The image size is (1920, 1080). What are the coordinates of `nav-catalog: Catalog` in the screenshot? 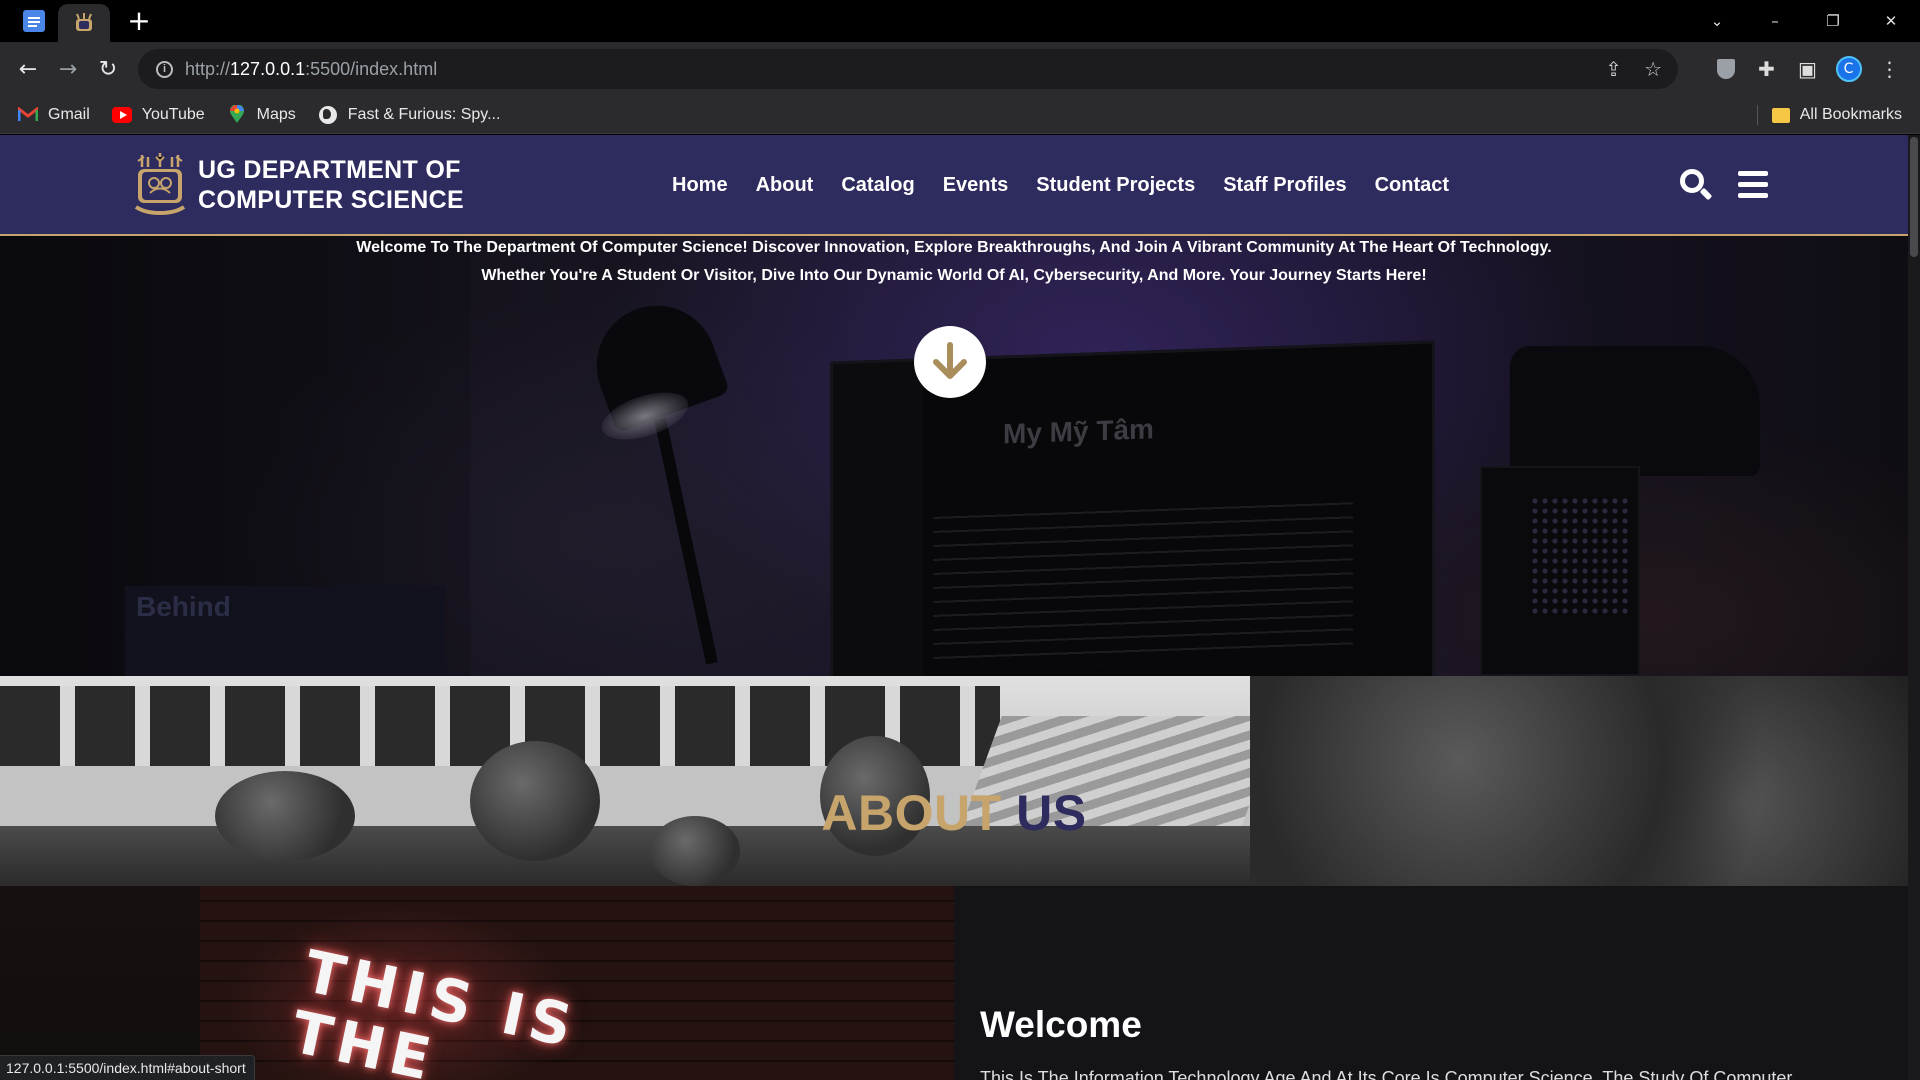 It's located at (877, 185).